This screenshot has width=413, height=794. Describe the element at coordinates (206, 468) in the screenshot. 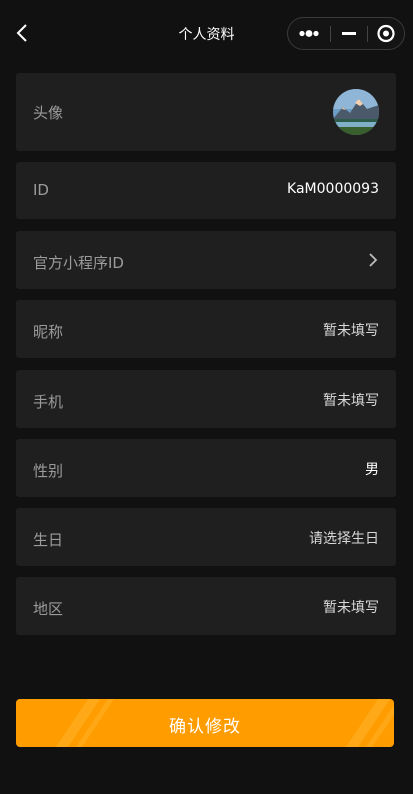

I see `gender-row: 性别 男` at that location.